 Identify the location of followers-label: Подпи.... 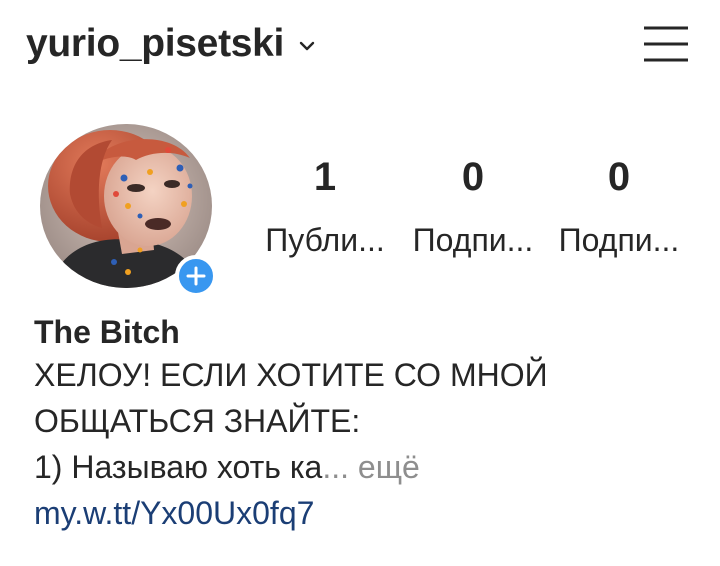
(473, 240).